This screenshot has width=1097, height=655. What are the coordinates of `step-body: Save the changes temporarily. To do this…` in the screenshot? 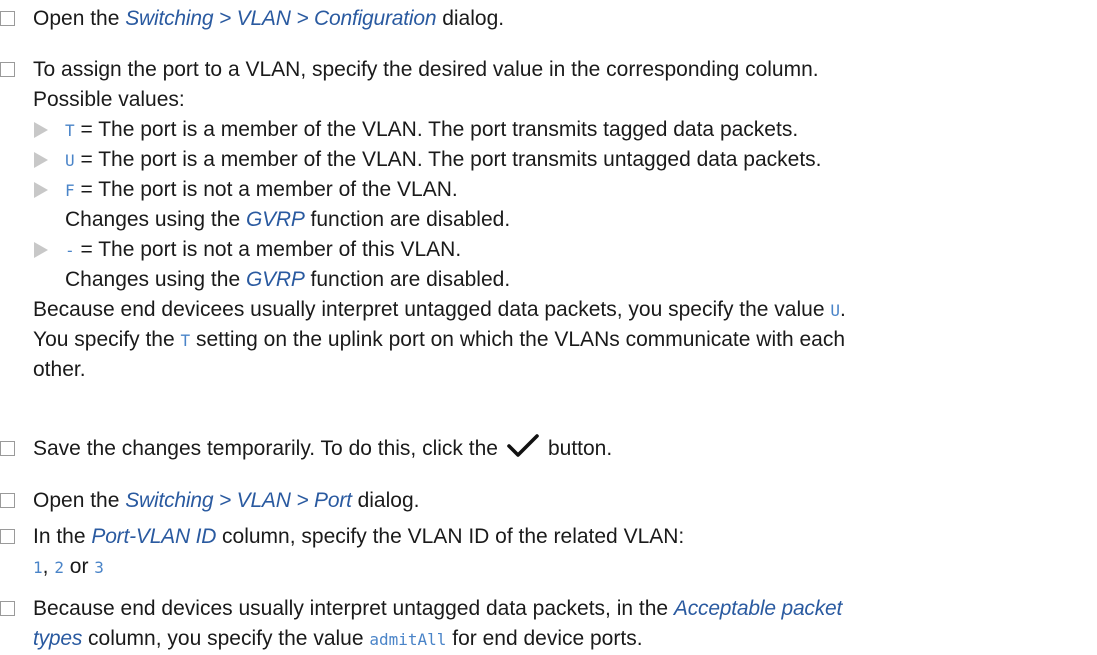 It's located at (565, 449).